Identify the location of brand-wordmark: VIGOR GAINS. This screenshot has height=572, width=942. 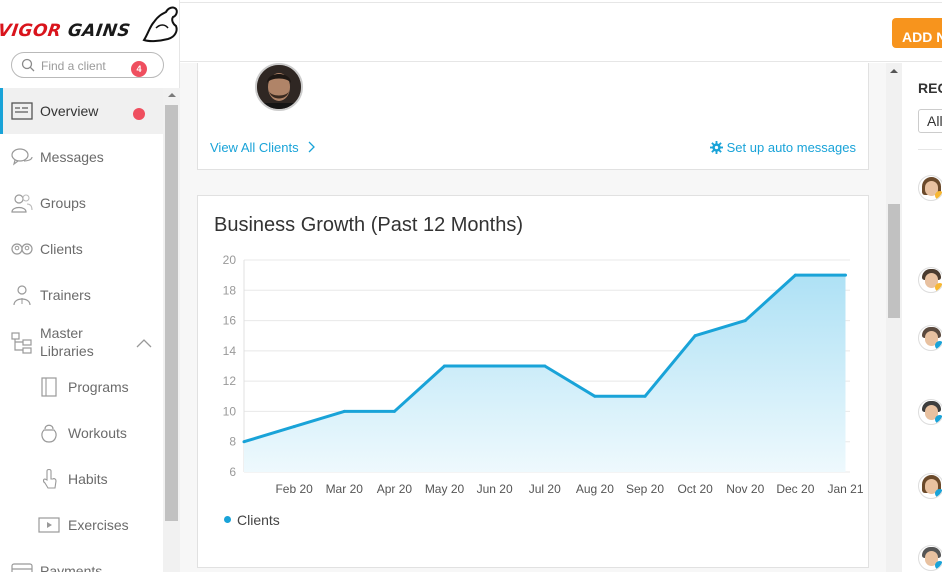
(66, 31).